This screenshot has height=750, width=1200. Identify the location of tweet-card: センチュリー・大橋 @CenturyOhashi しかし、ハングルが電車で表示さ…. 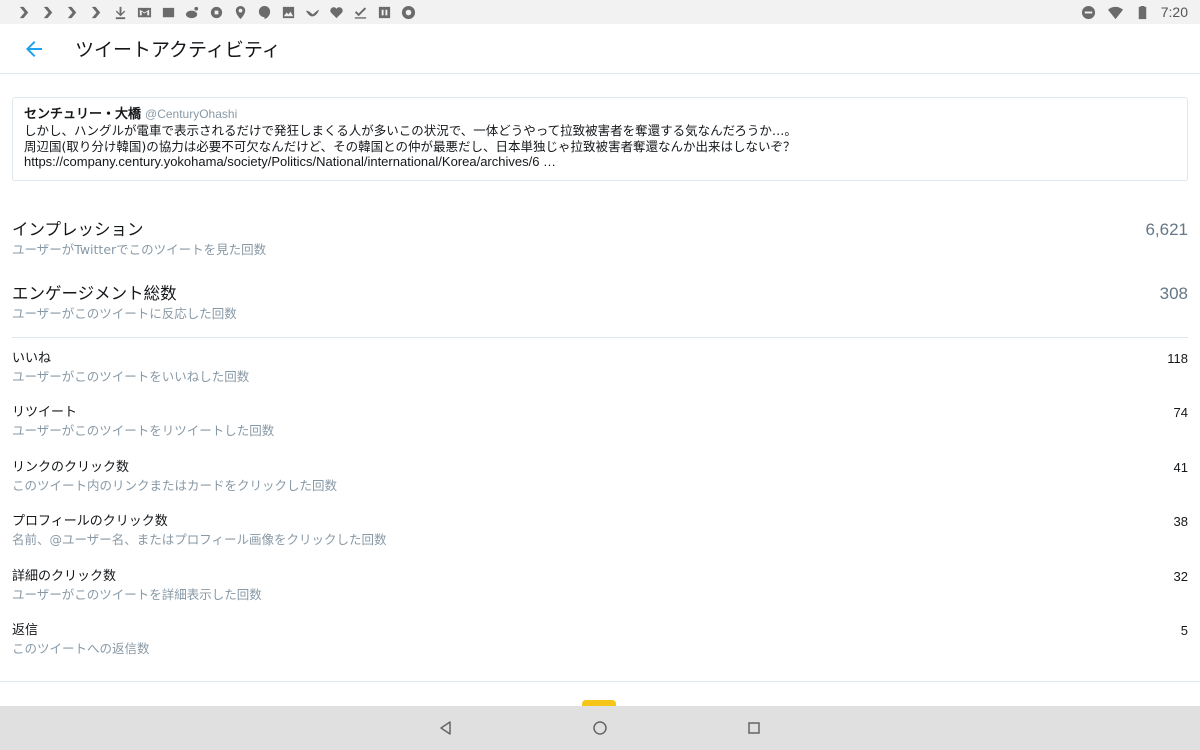
(600, 139).